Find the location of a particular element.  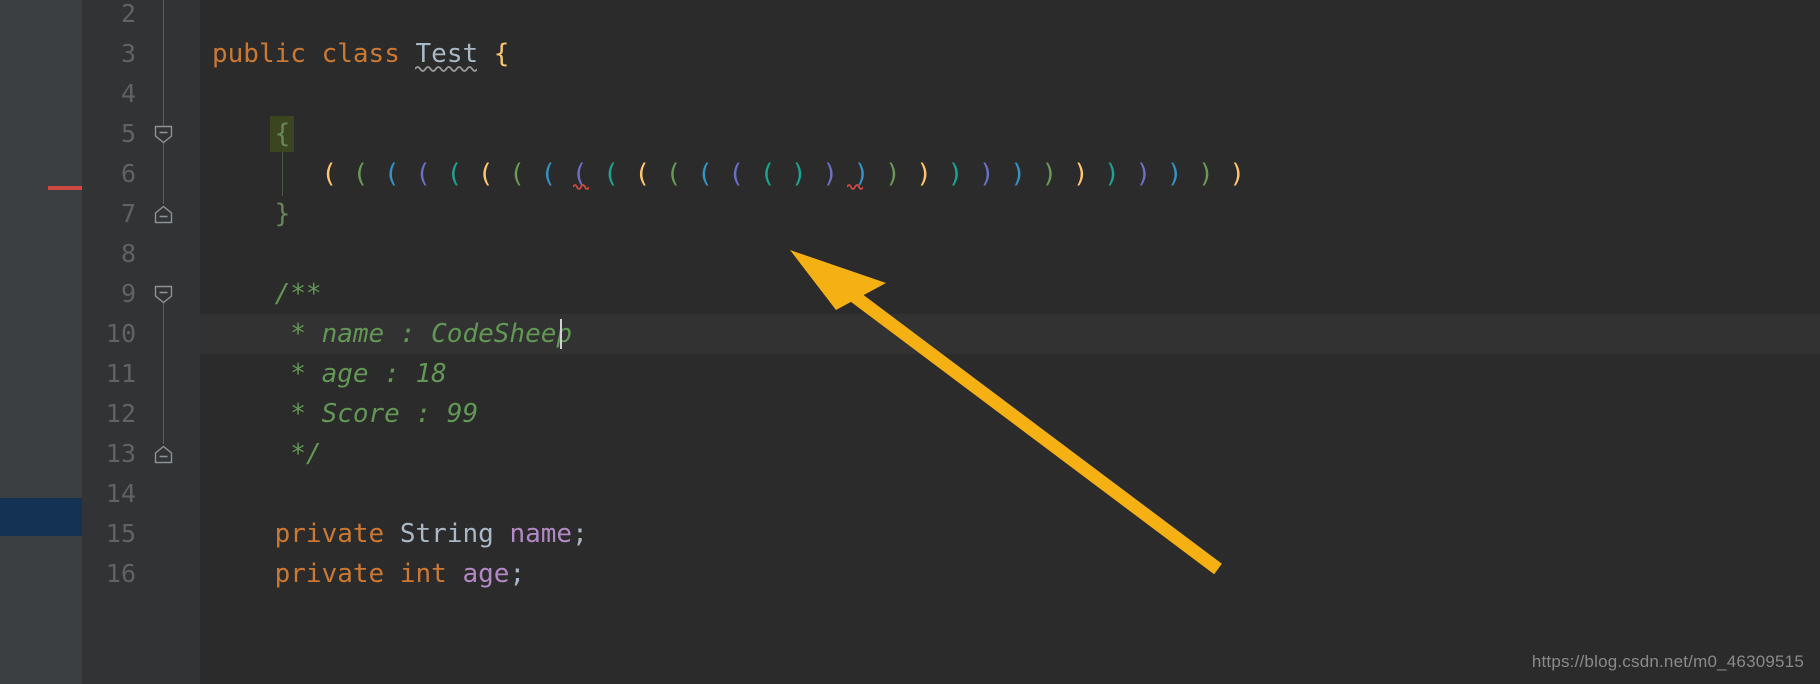

line-number: 12 is located at coordinates (120, 413).